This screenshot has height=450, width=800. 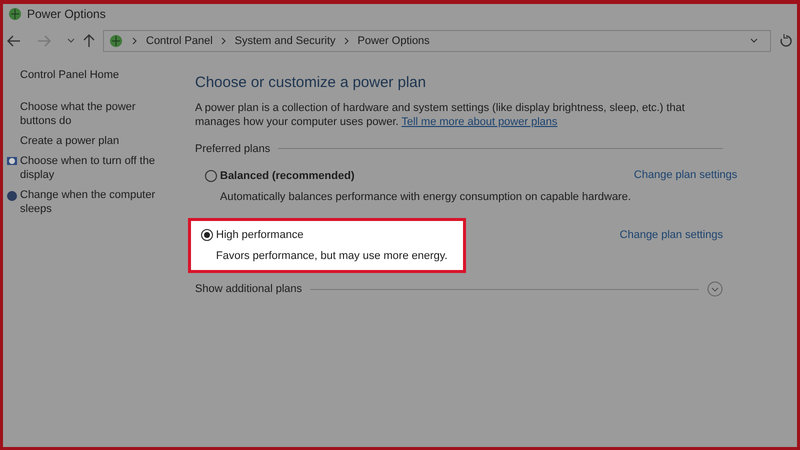 I want to click on sidebar-link: Change when the computer sleeps, so click(x=90, y=202).